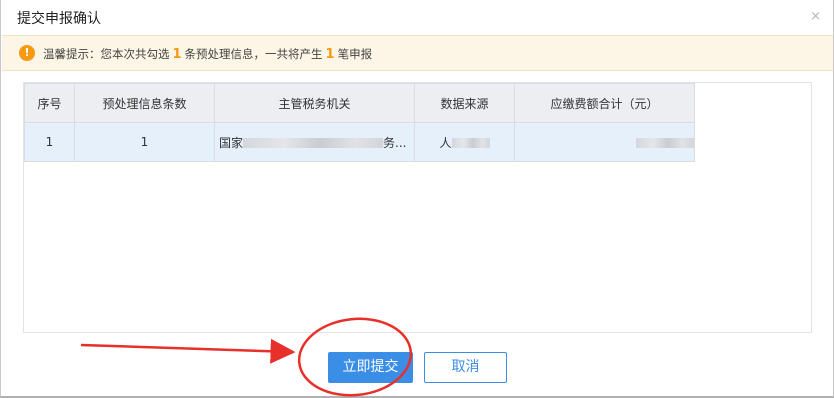  What do you see at coordinates (815, 16) in the screenshot?
I see `close-icon: ×` at bounding box center [815, 16].